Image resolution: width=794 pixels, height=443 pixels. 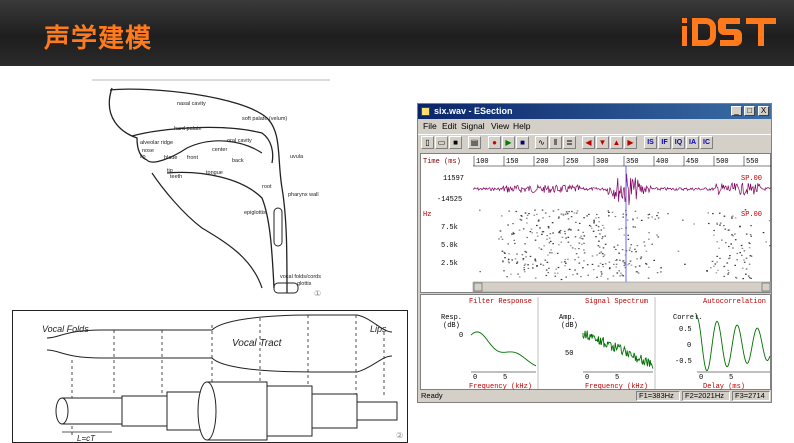 What do you see at coordinates (98, 39) in the screenshot?
I see `slide-title: 声学建模` at bounding box center [98, 39].